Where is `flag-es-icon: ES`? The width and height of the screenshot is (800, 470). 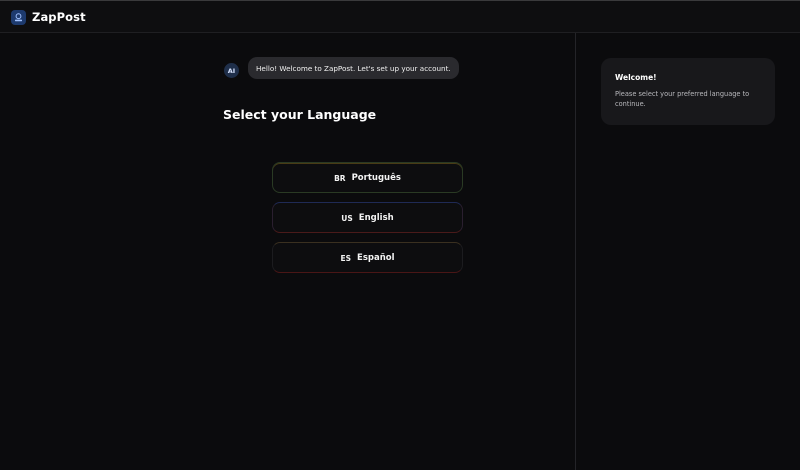 flag-es-icon: ES is located at coordinates (346, 258).